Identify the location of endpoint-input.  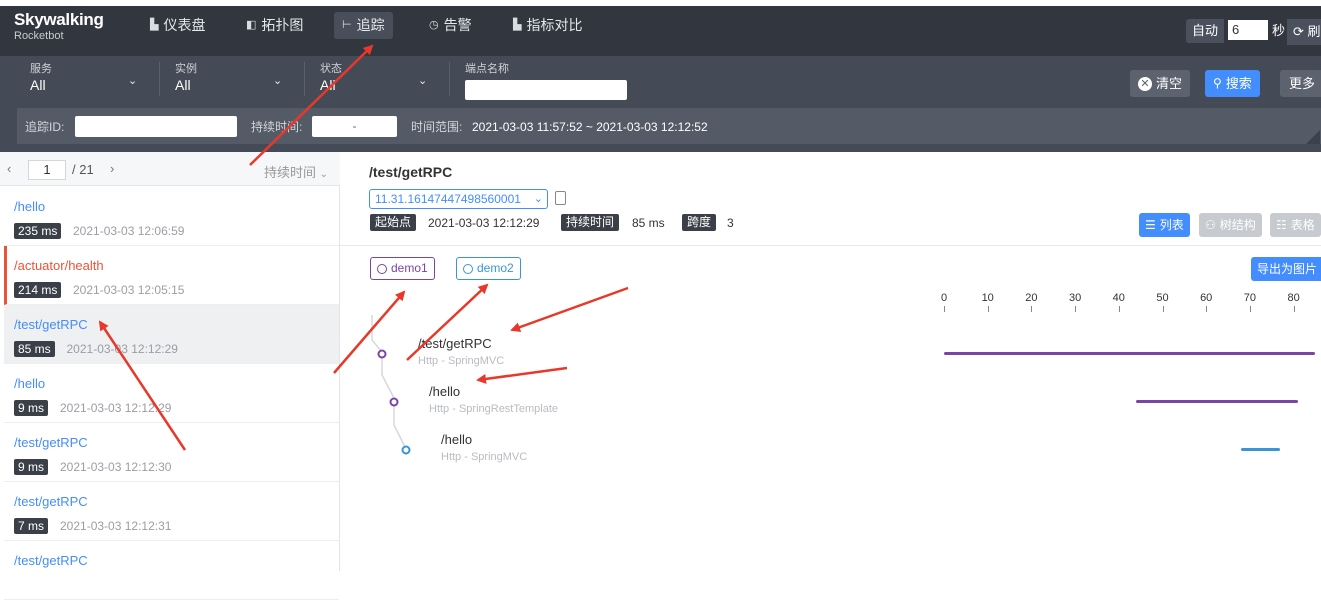
(546, 90).